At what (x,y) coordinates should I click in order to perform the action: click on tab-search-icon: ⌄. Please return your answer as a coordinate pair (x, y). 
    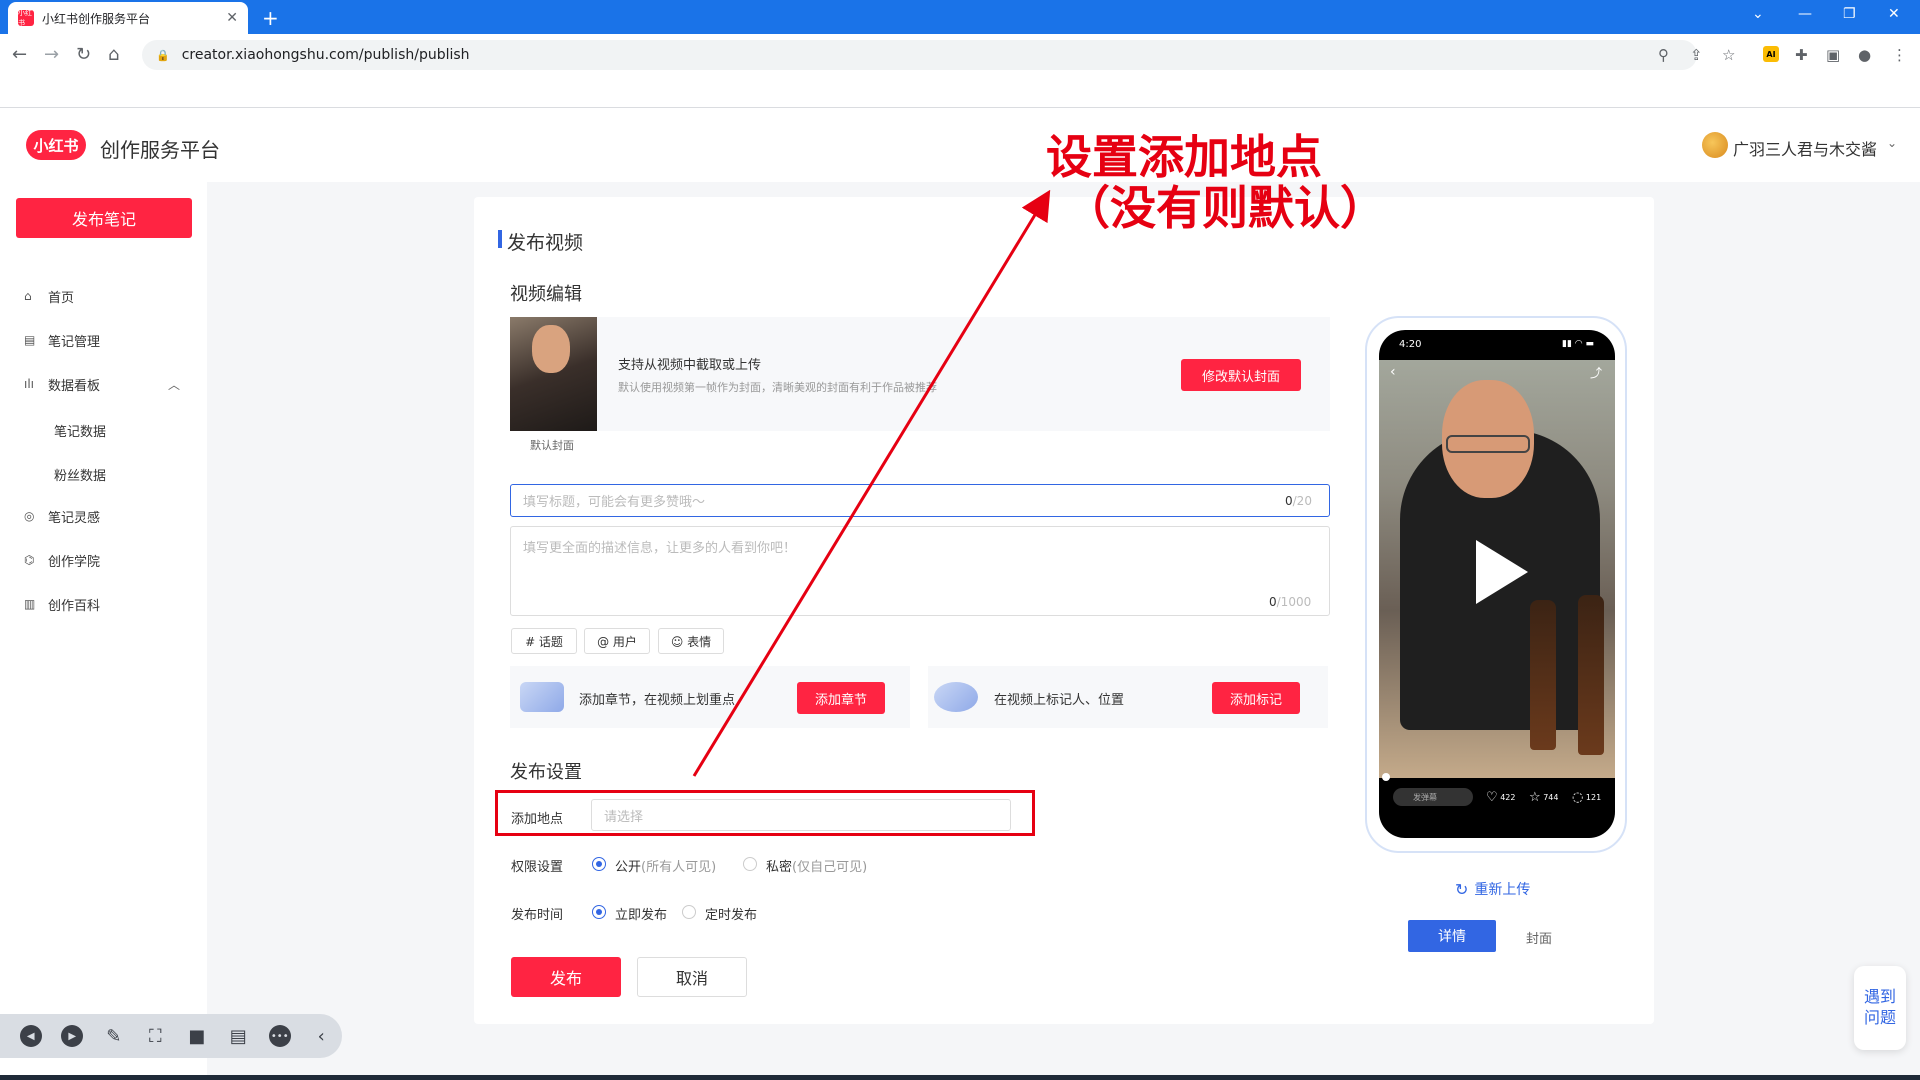
    Looking at the image, I should click on (1758, 14).